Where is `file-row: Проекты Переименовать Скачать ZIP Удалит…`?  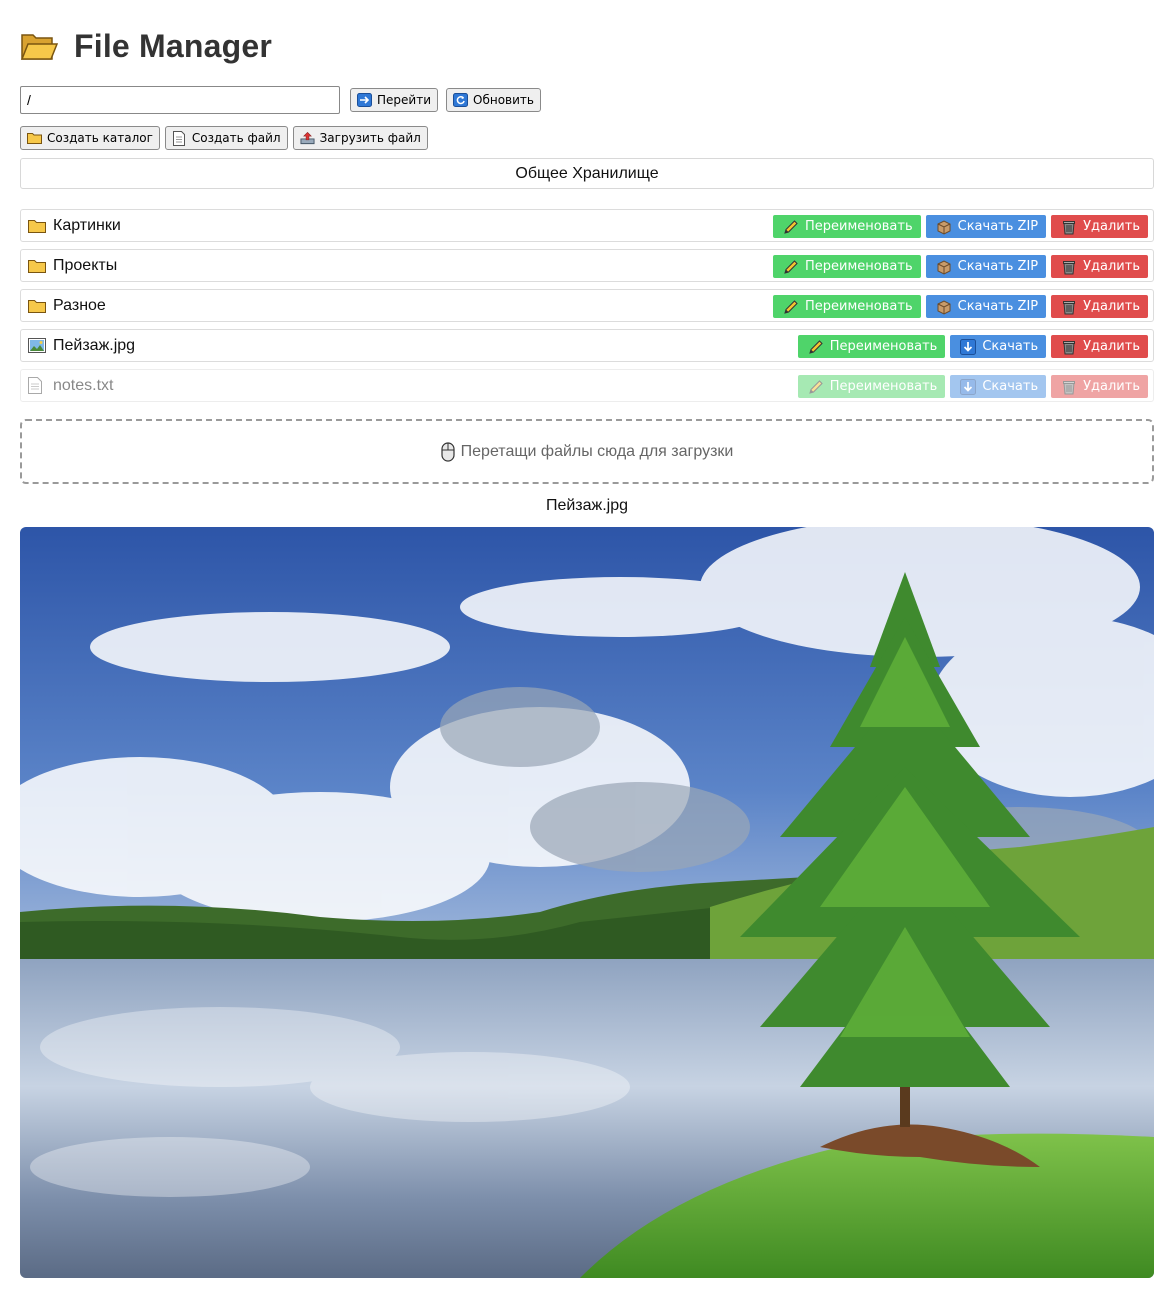 file-row: Проекты Переименовать Скачать ZIP Удалит… is located at coordinates (587, 265).